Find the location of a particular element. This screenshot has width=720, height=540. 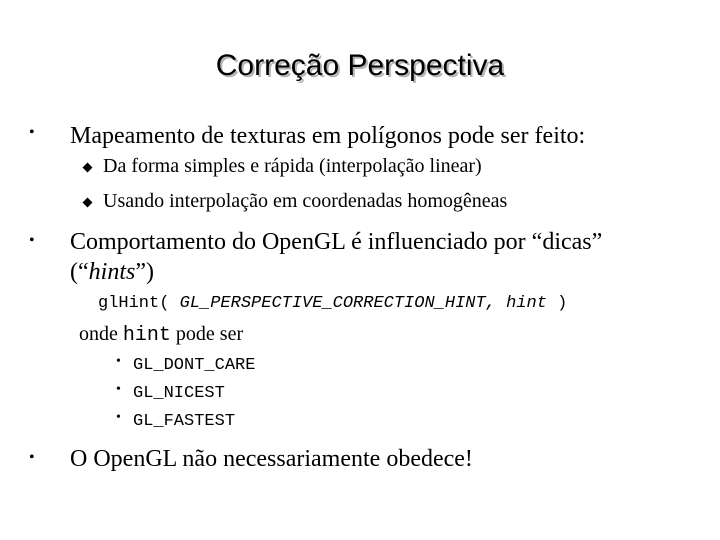

where-suffix: pode ser is located at coordinates (209, 334).